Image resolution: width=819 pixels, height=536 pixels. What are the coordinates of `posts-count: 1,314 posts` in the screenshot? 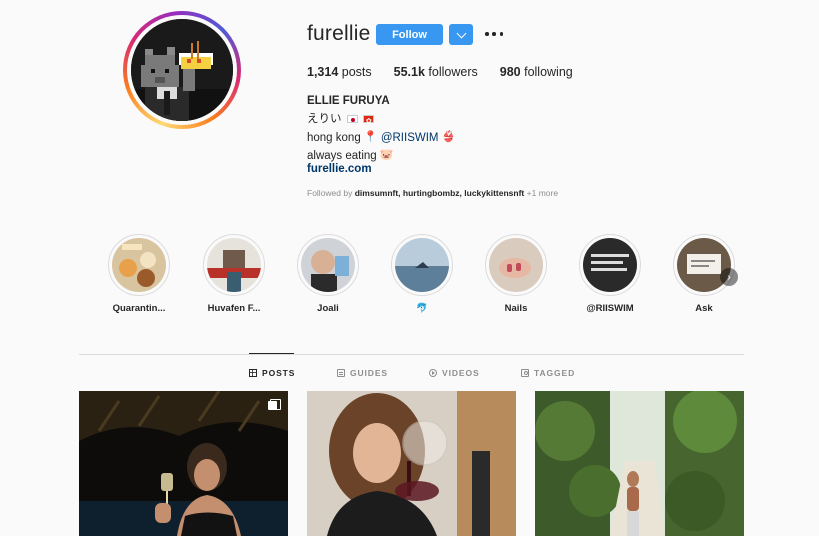 It's located at (339, 72).